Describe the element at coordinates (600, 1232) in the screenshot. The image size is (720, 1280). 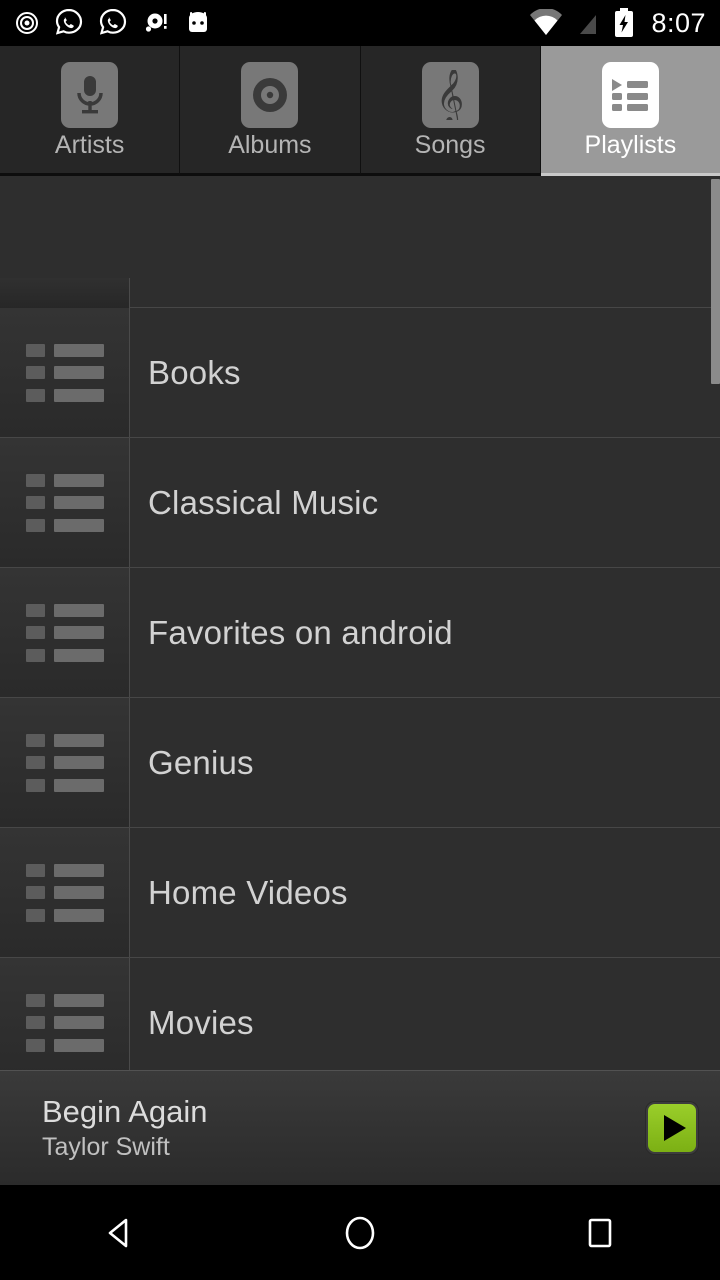
I see `recents-button` at that location.